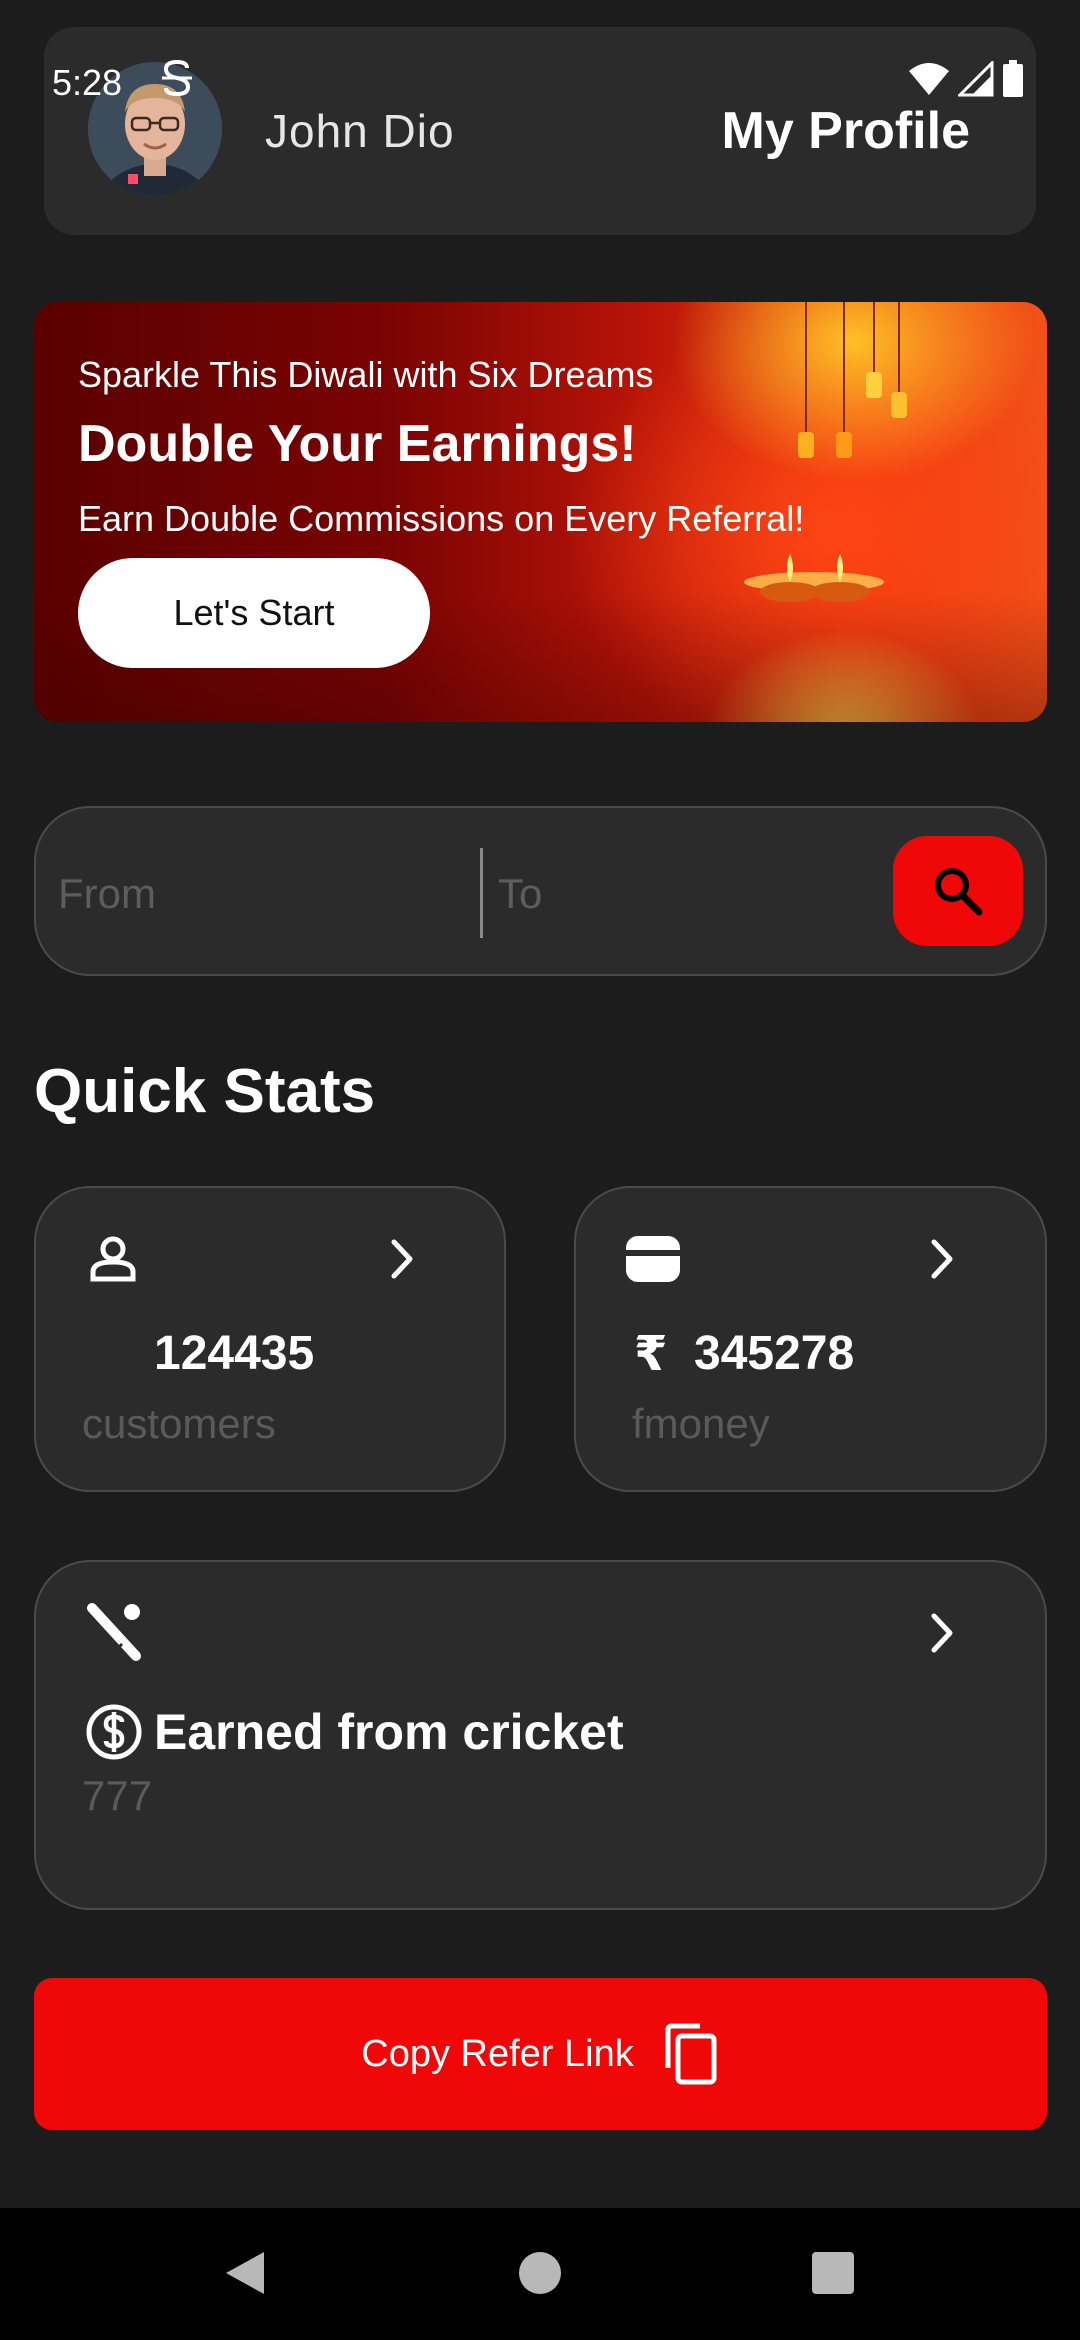  I want to click on money-label: fmoney, so click(701, 1423).